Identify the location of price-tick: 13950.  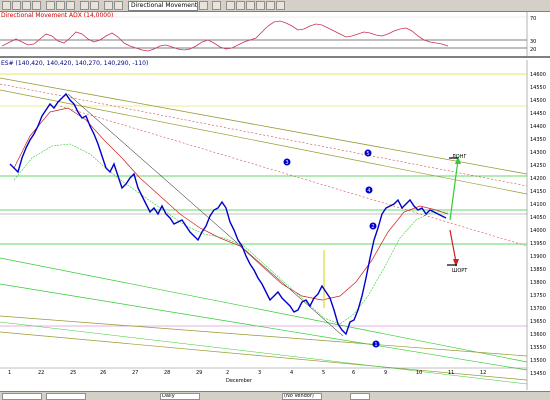
(538, 244).